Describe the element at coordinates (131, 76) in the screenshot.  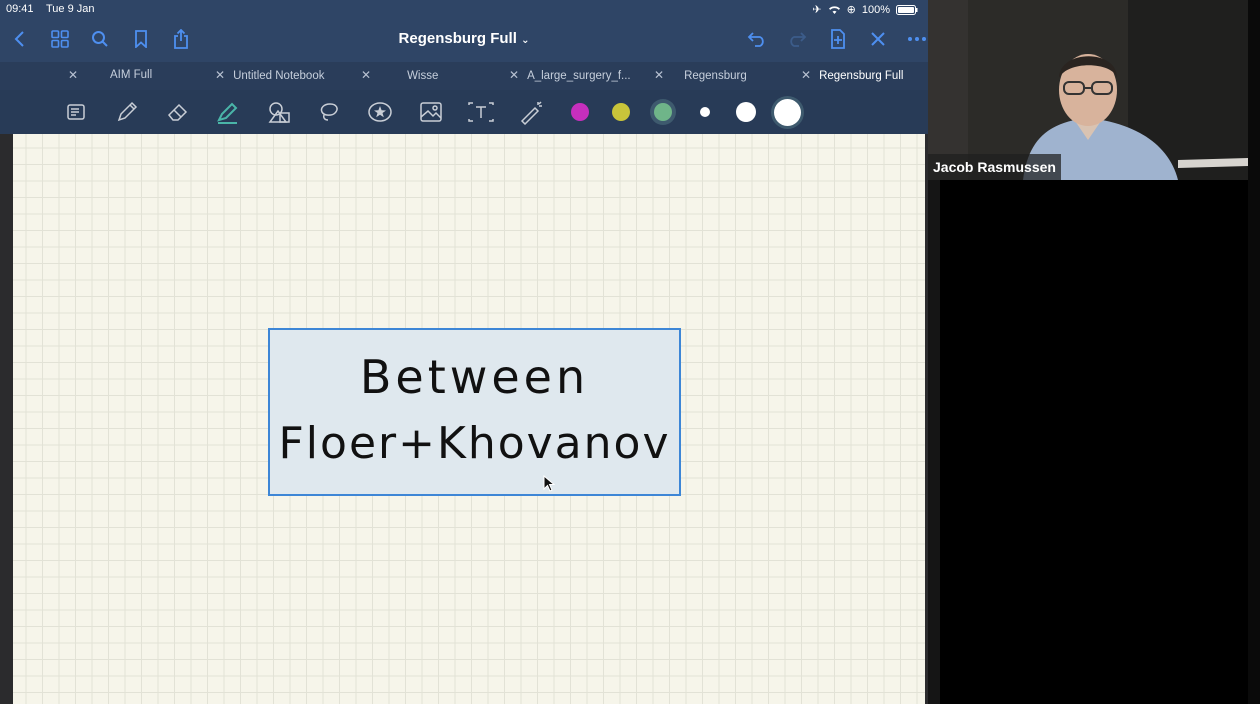
I see `tab-label-aim-full: AIM Full` at that location.